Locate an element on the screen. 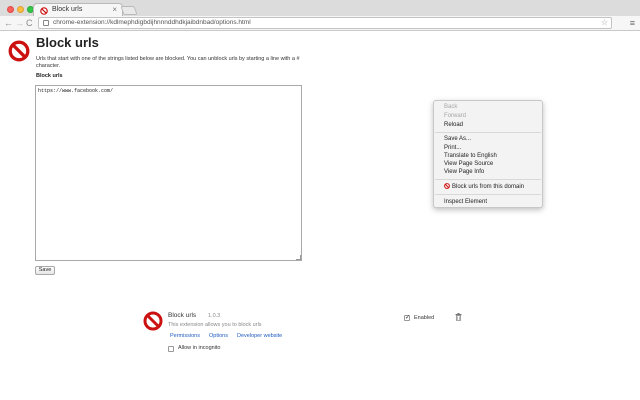  save-button: Save is located at coordinates (45, 270).